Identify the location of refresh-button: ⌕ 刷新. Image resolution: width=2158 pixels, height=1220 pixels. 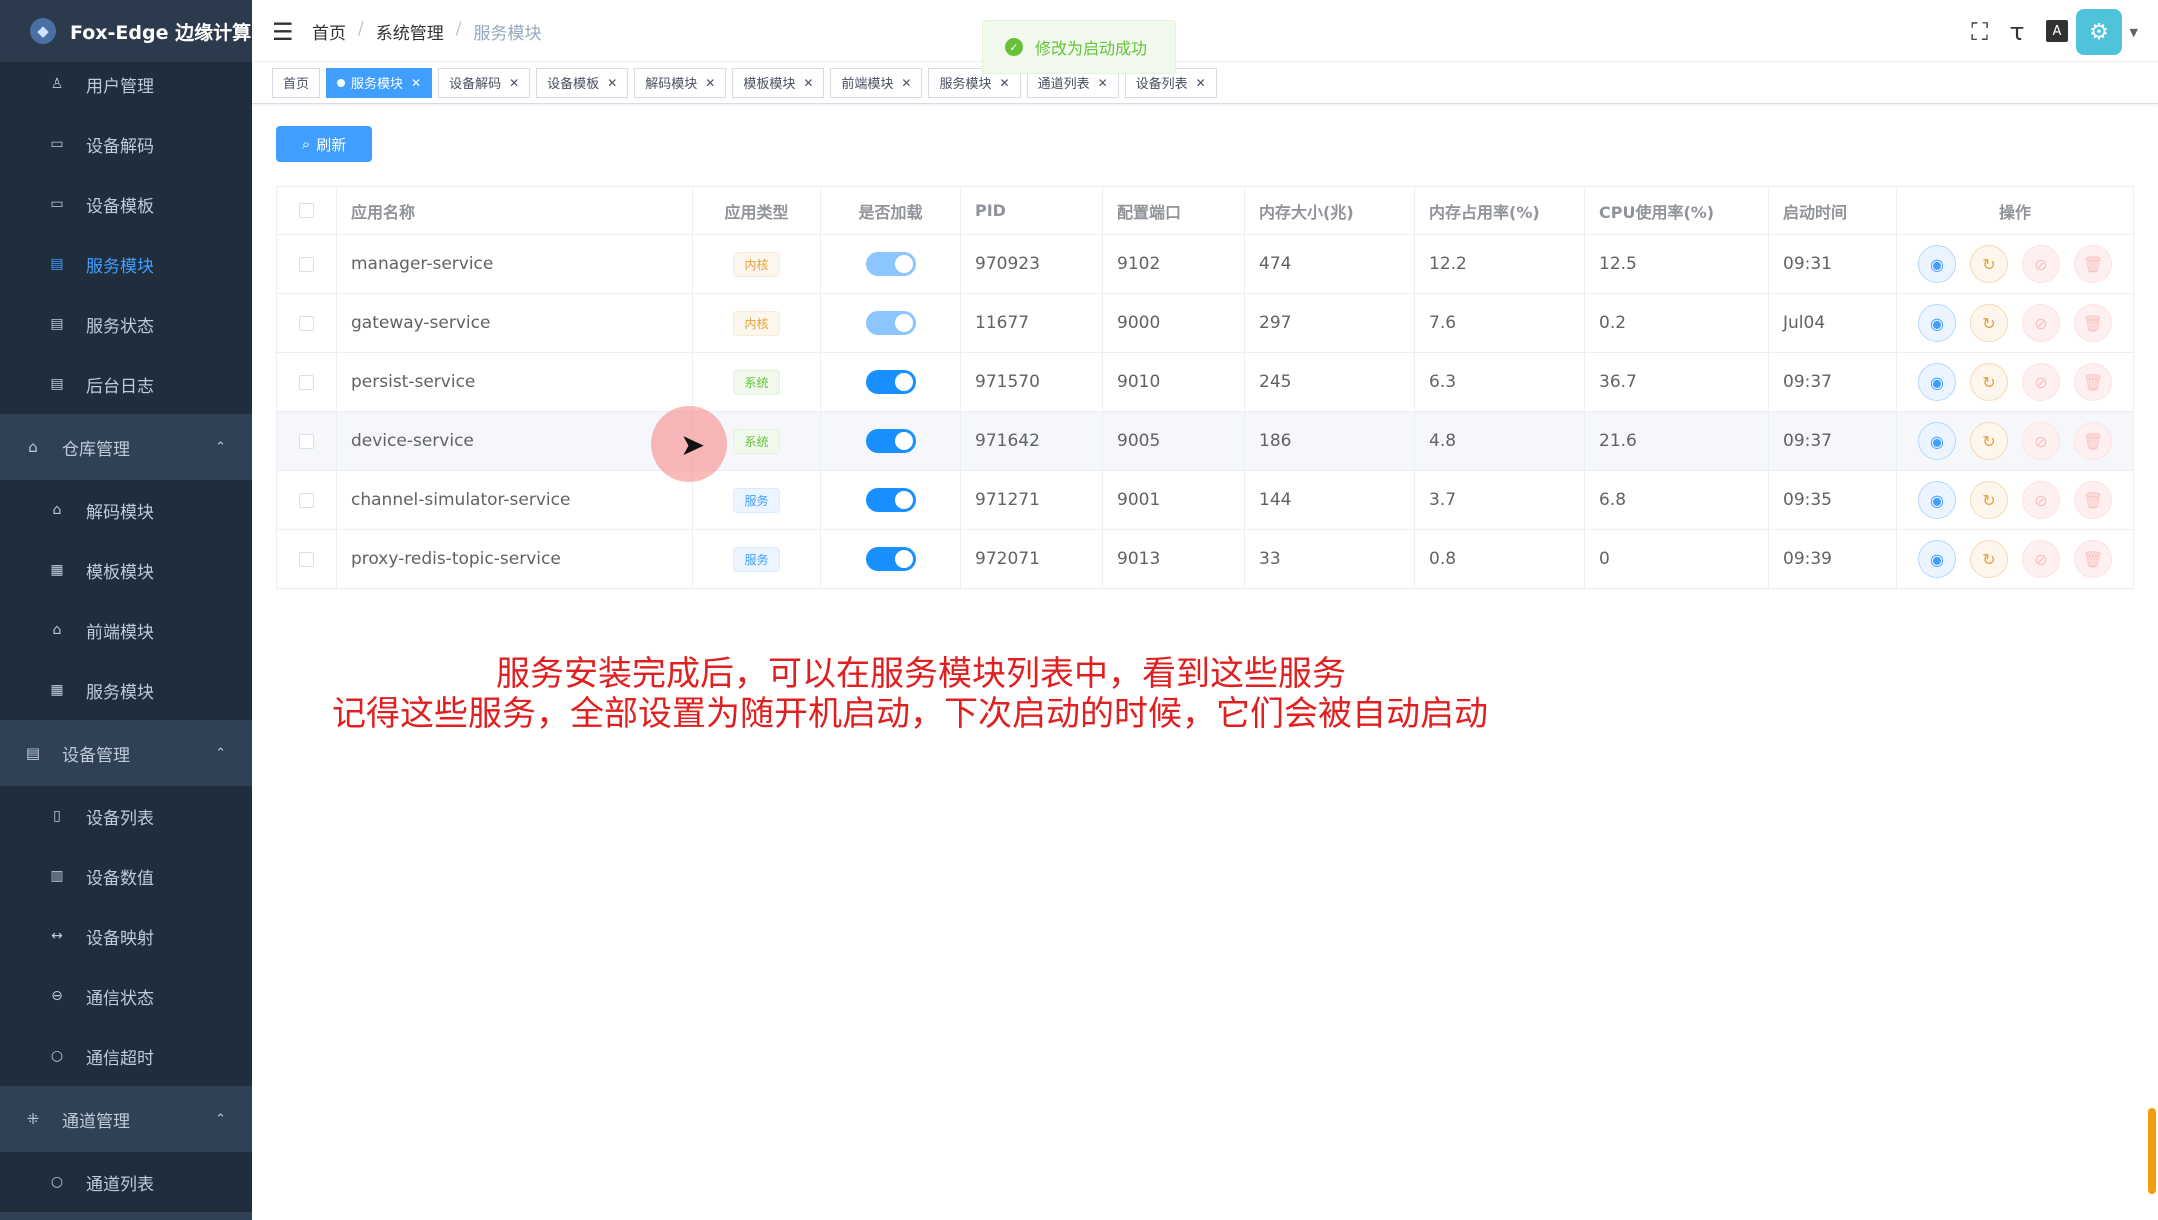
(324, 144).